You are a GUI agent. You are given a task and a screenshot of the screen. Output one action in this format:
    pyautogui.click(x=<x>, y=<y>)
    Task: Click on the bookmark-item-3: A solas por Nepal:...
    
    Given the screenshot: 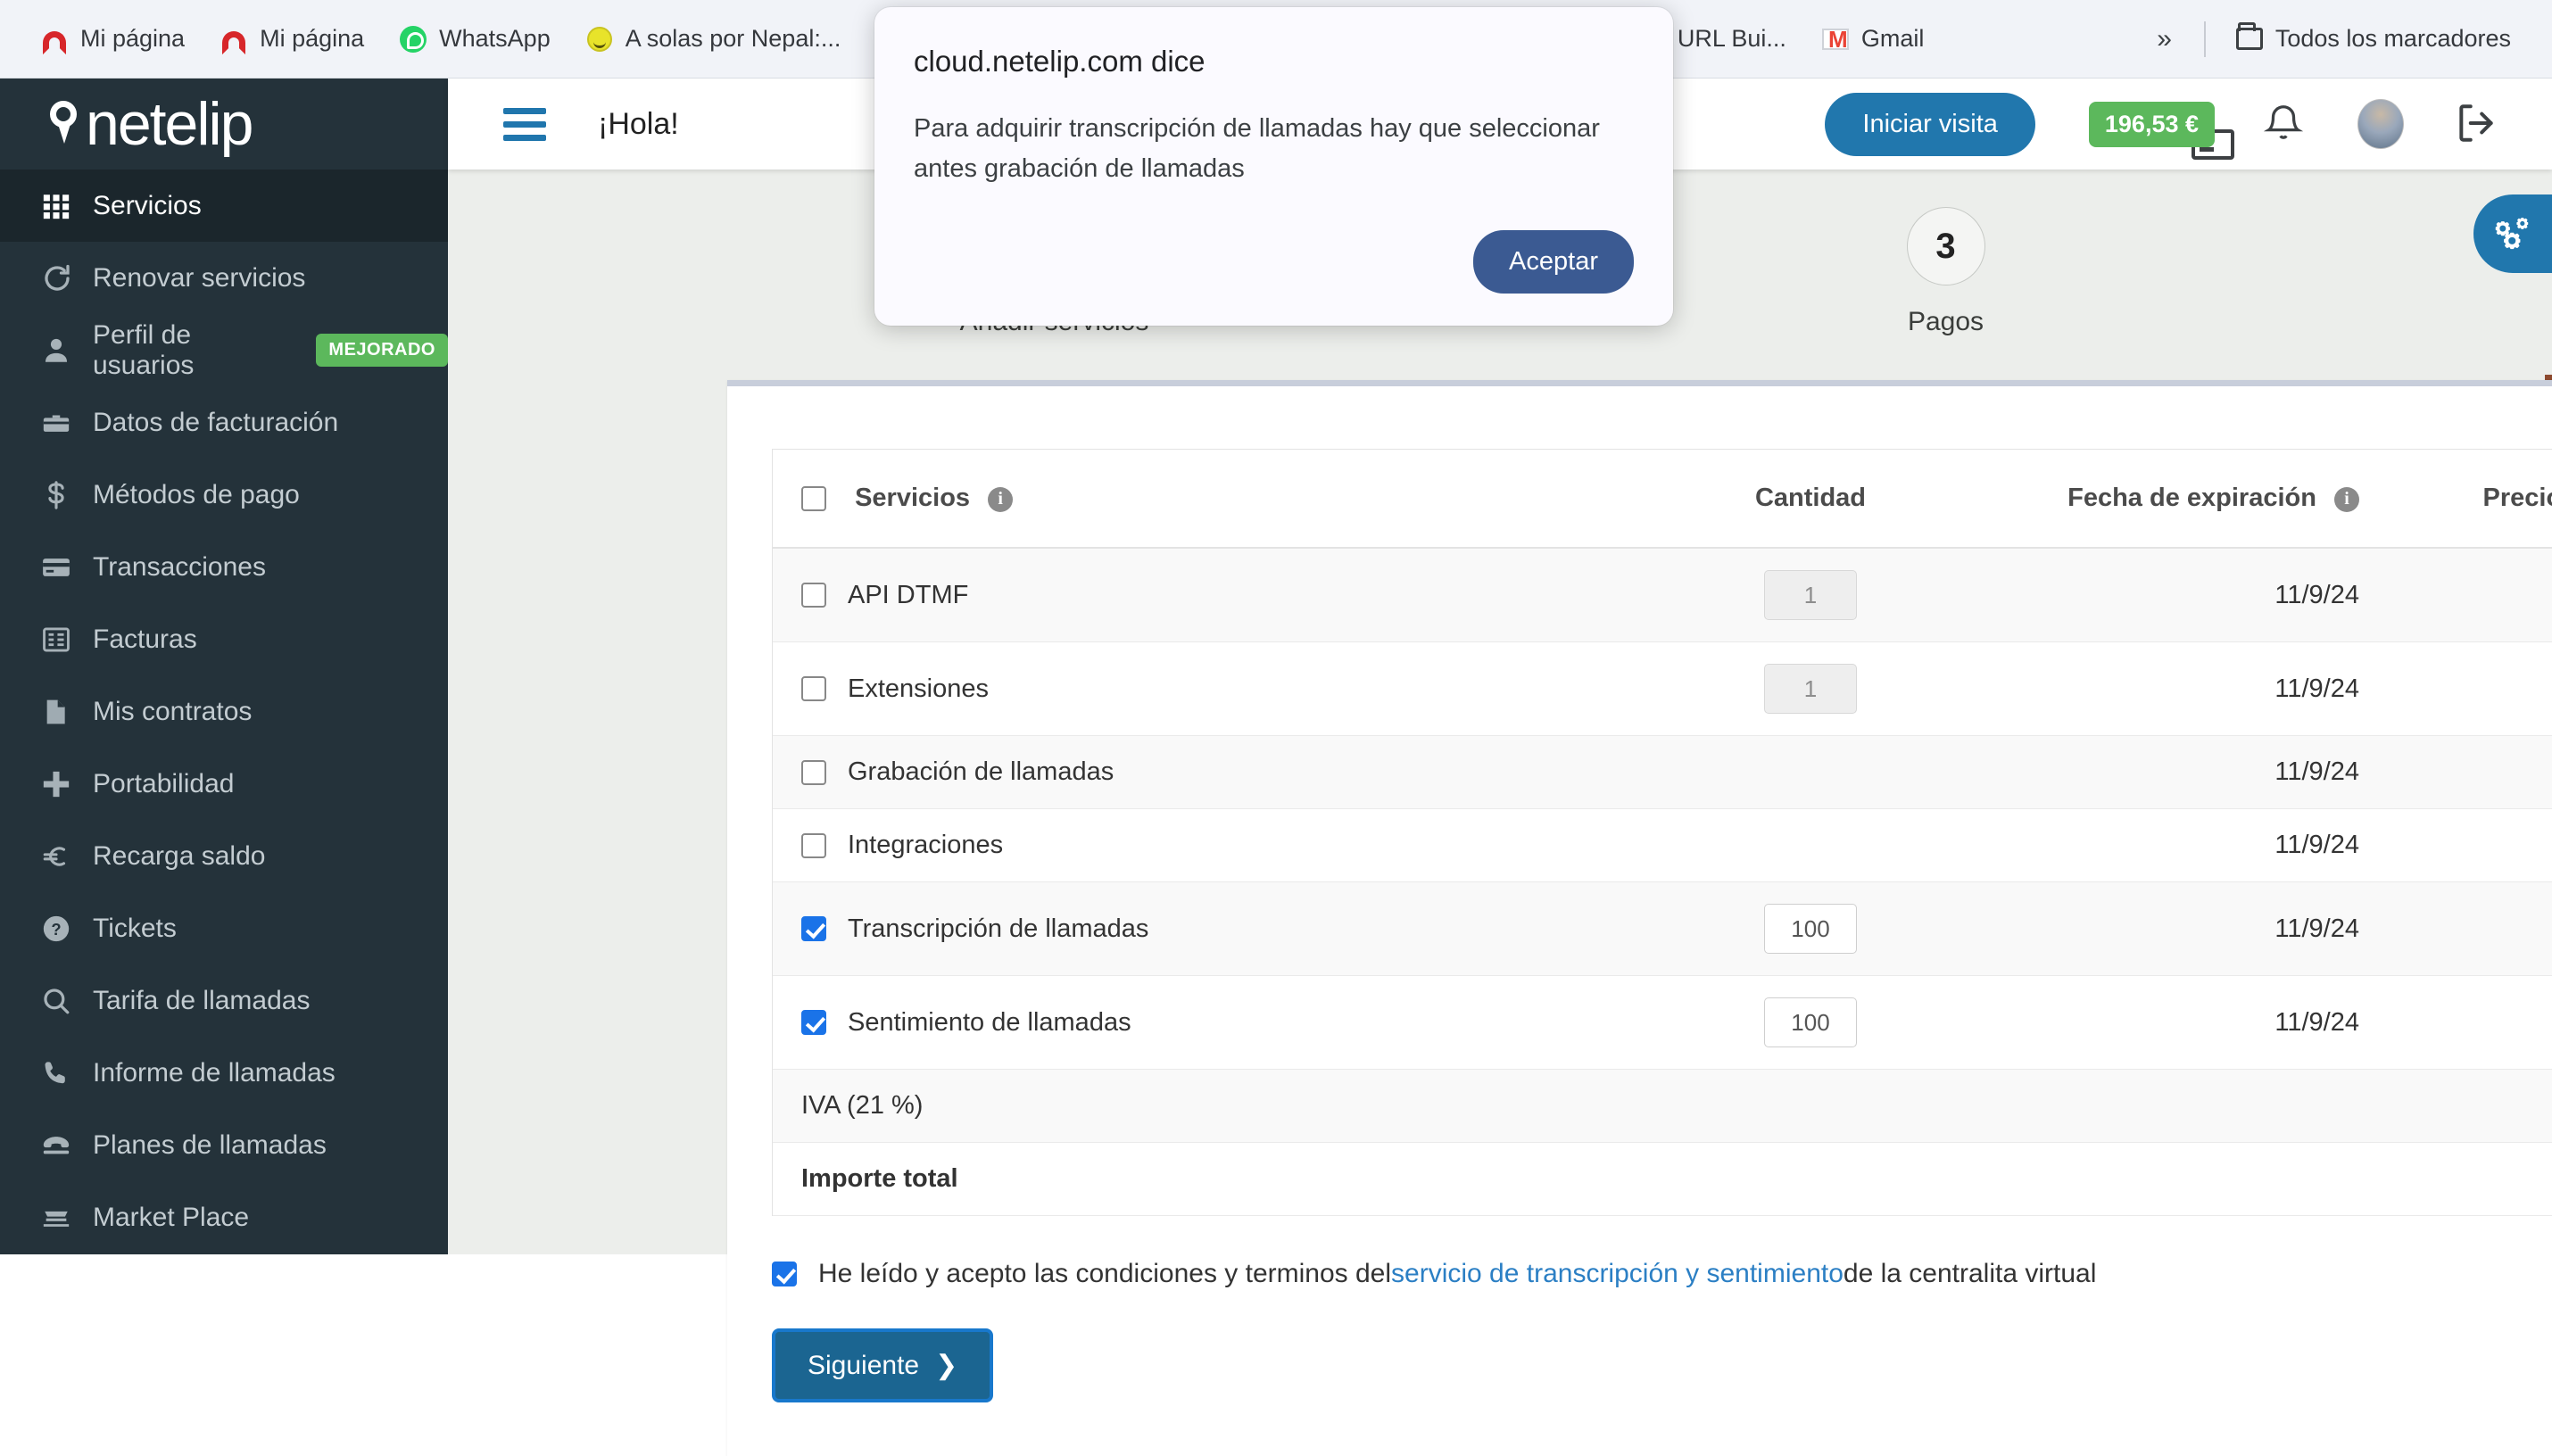 What is the action you would take?
    pyautogui.click(x=713, y=39)
    